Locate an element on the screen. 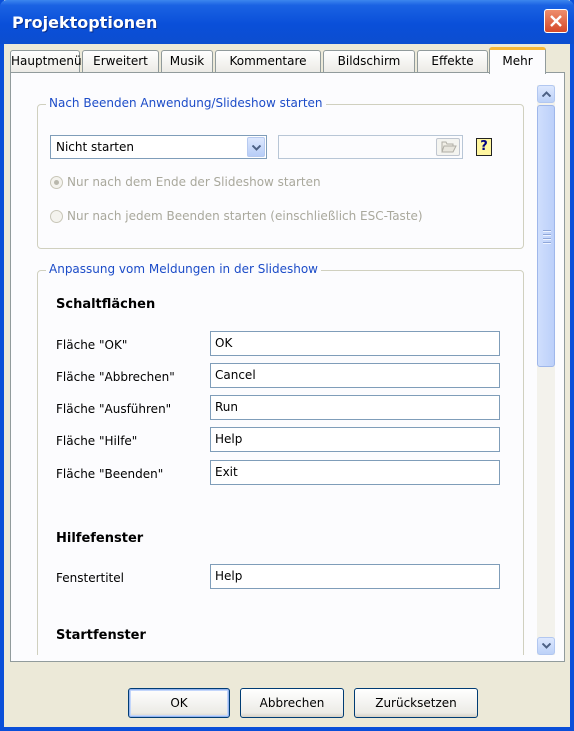  tab-effekte: Effekte is located at coordinates (452, 61).